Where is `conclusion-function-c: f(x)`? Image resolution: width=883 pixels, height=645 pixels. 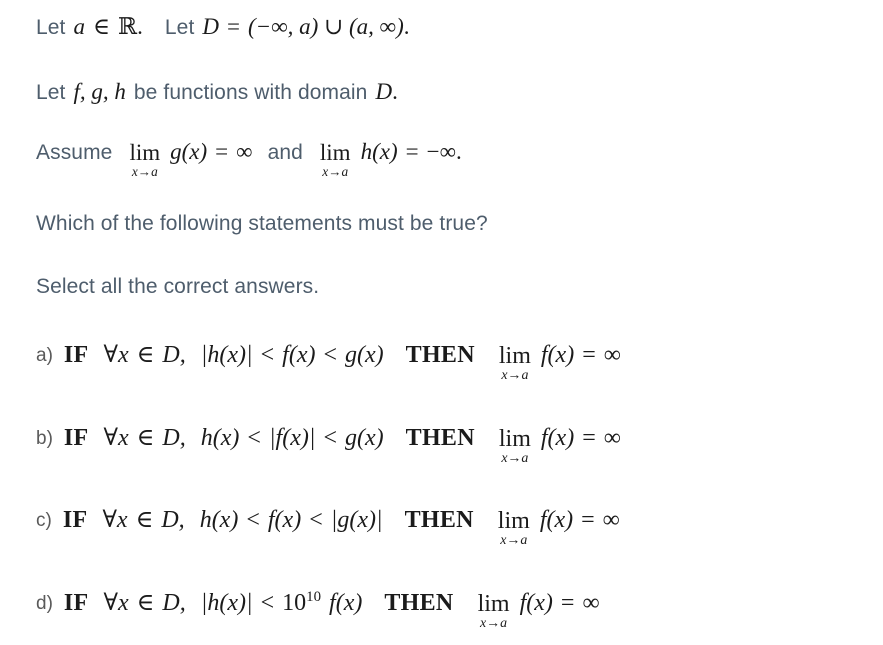 conclusion-function-c: f(x) is located at coordinates (556, 520).